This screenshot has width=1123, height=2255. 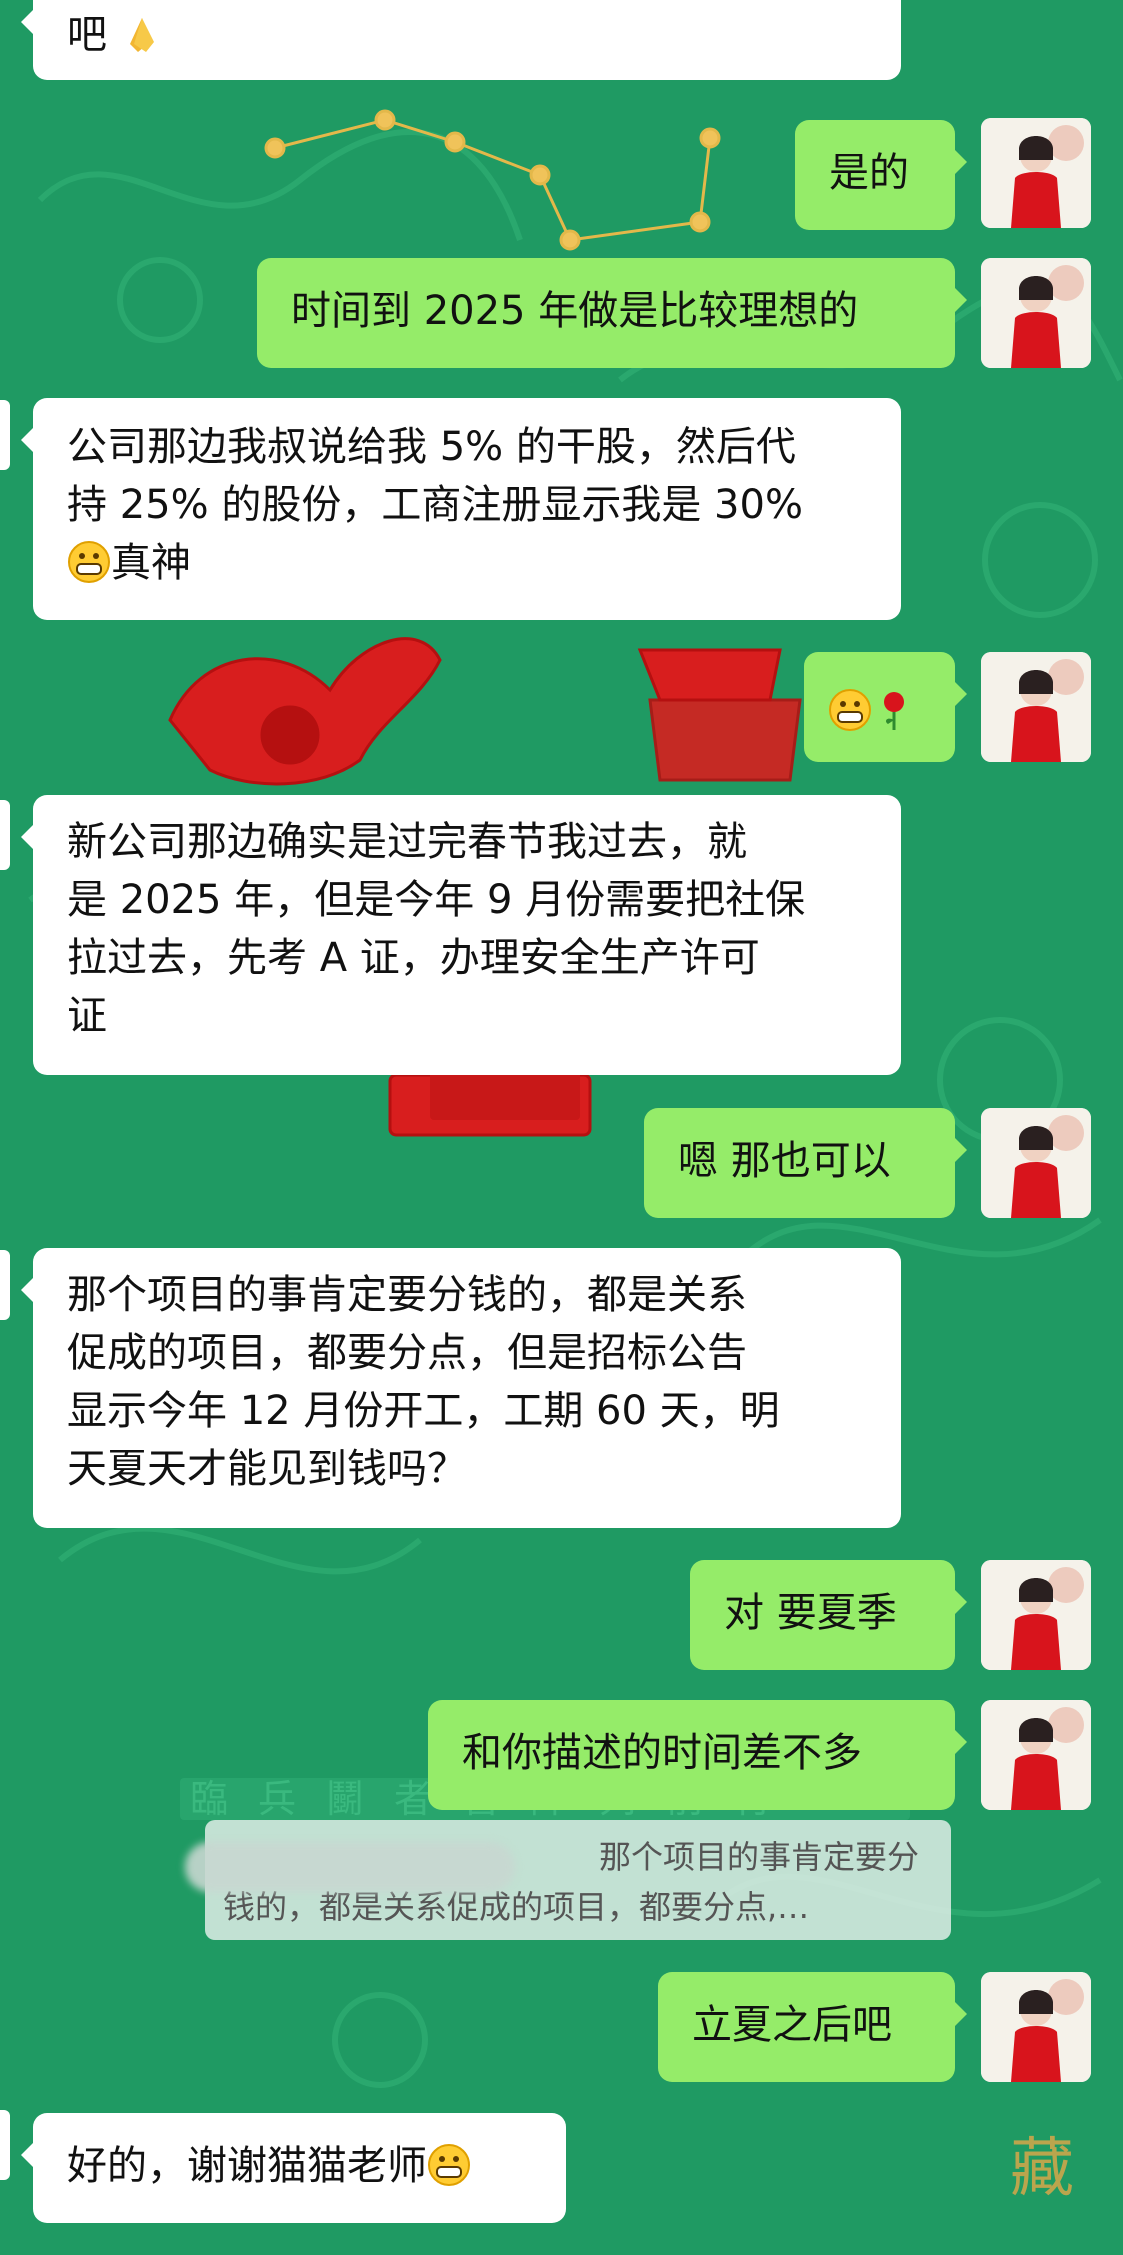 I want to click on message-bubble: 对 要夏季, so click(x=828, y=1615).